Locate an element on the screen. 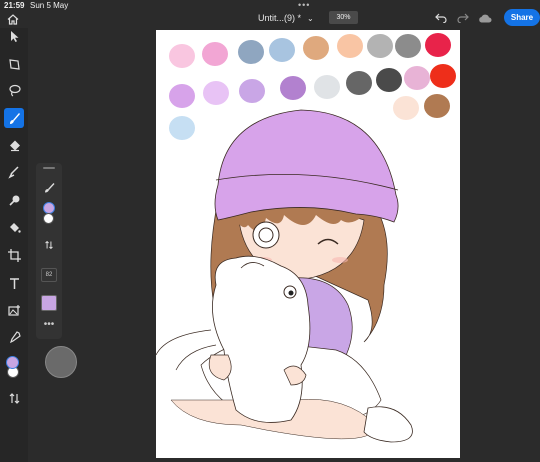 The height and width of the screenshot is (462, 540). type-tool is located at coordinates (14, 283).